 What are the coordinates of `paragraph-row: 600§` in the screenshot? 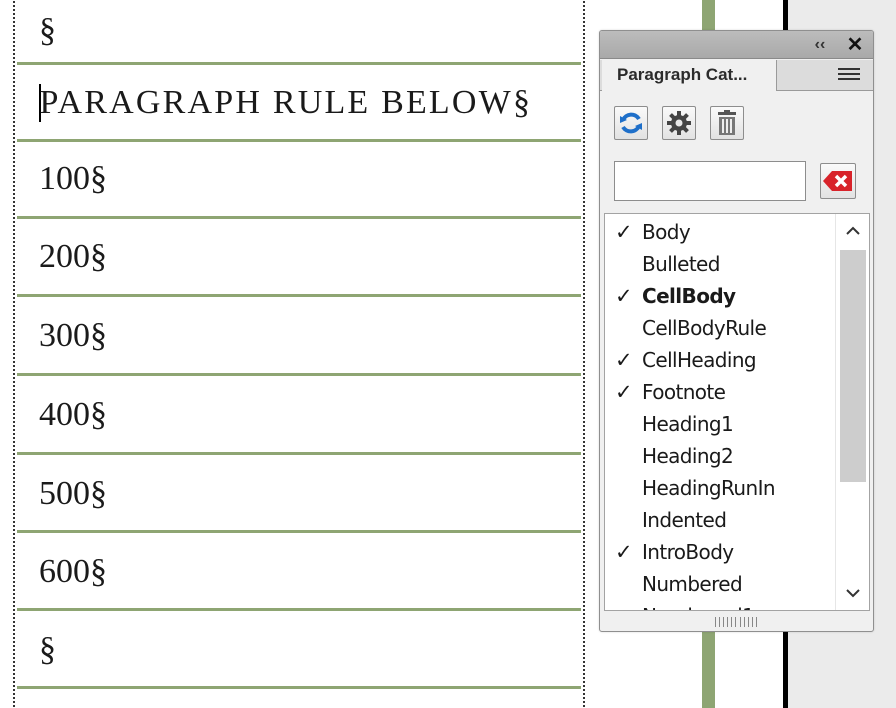 It's located at (299, 572).